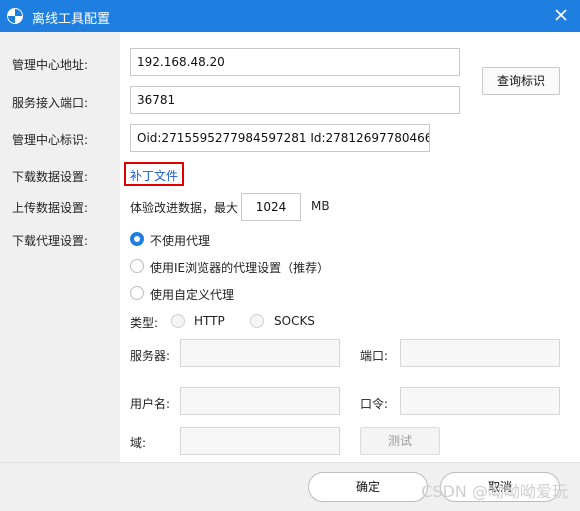 The width and height of the screenshot is (580, 511). Describe the element at coordinates (50, 103) in the screenshot. I see `service-port-label: 服务接入端口:` at that location.